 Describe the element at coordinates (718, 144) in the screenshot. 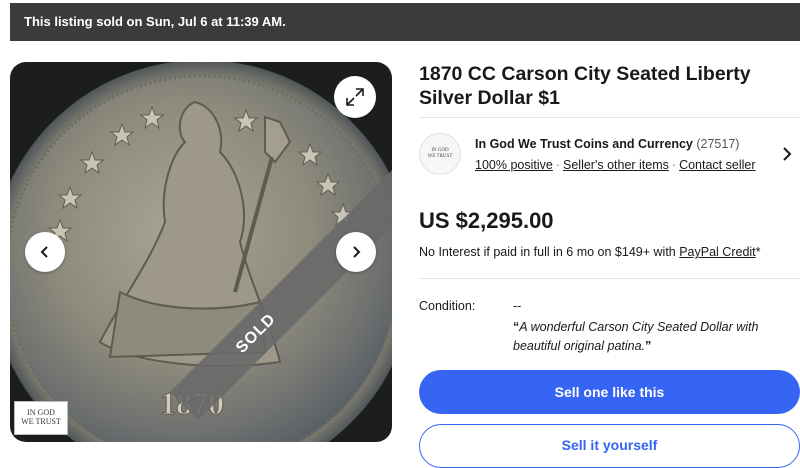

I see `seller-feedback-count: (27517)` at that location.